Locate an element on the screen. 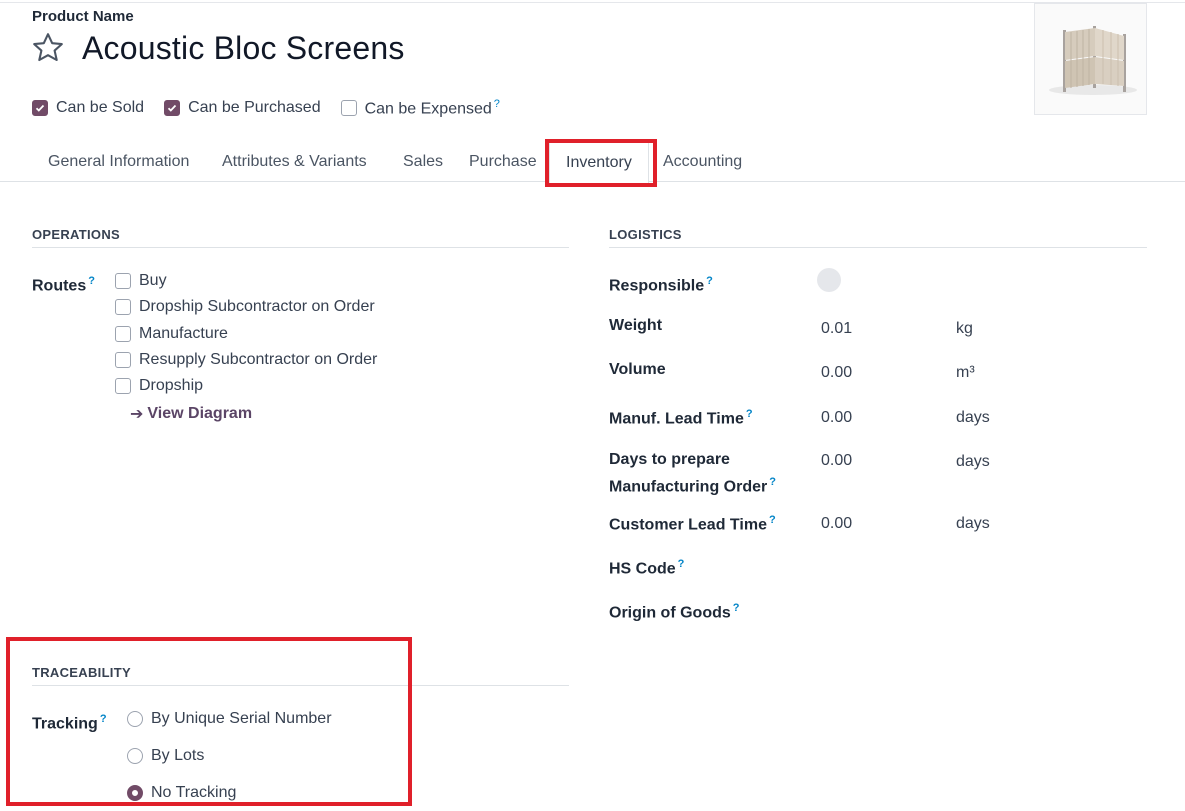 Image resolution: width=1185 pixels, height=811 pixels. weight-unit: kg is located at coordinates (964, 328).